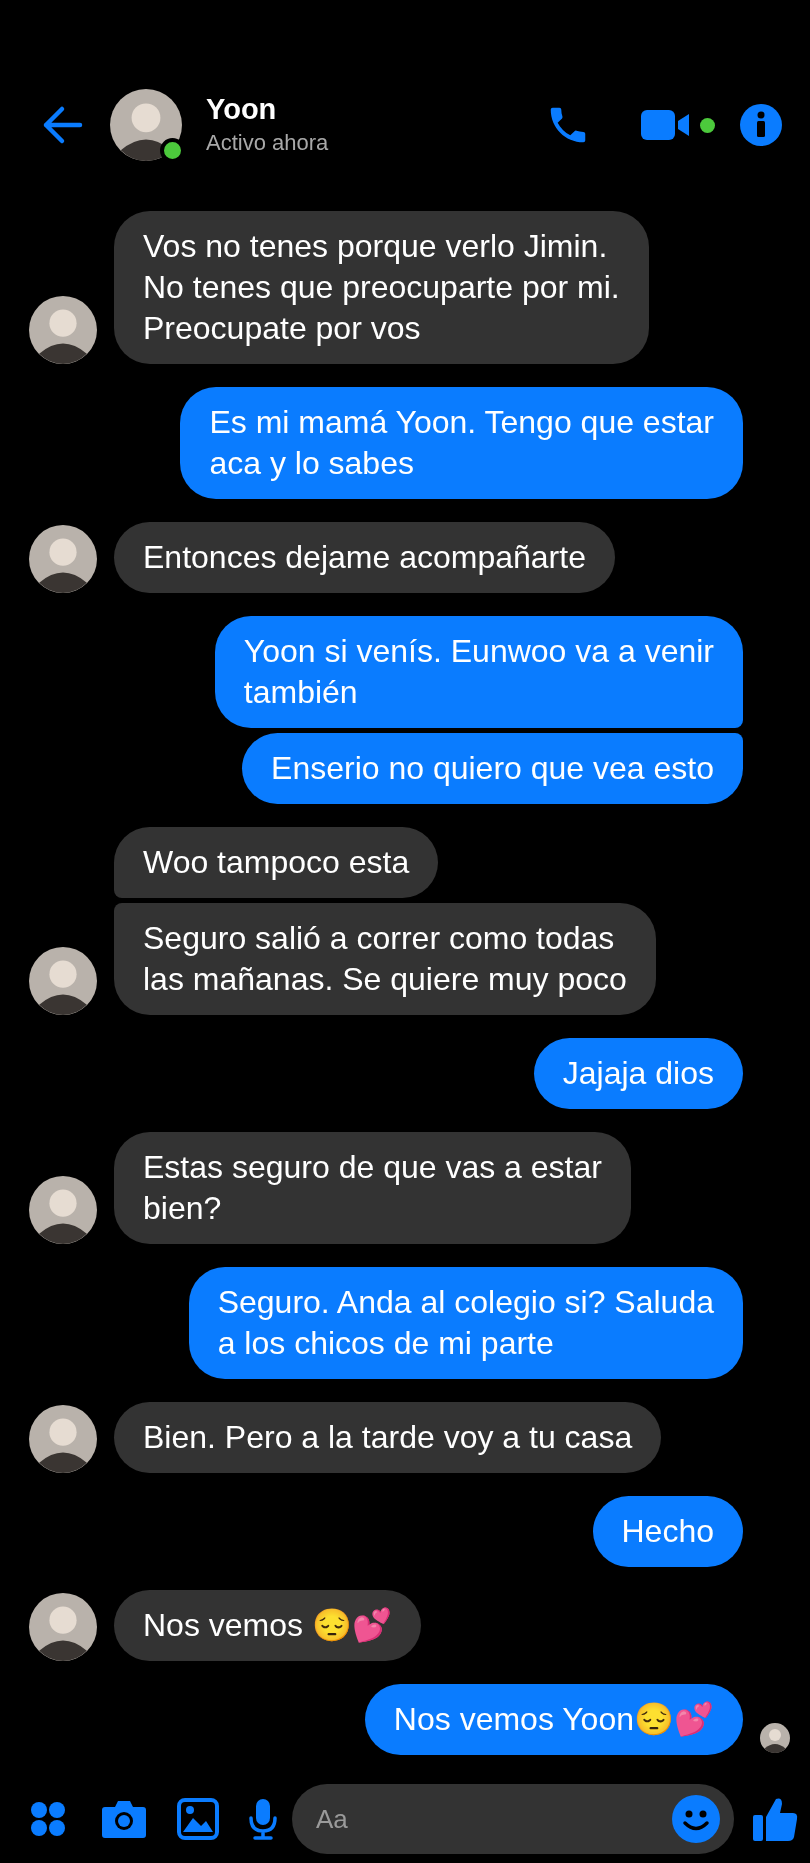  What do you see at coordinates (276, 862) in the screenshot?
I see `message-bubble: Woo tampoco esta` at bounding box center [276, 862].